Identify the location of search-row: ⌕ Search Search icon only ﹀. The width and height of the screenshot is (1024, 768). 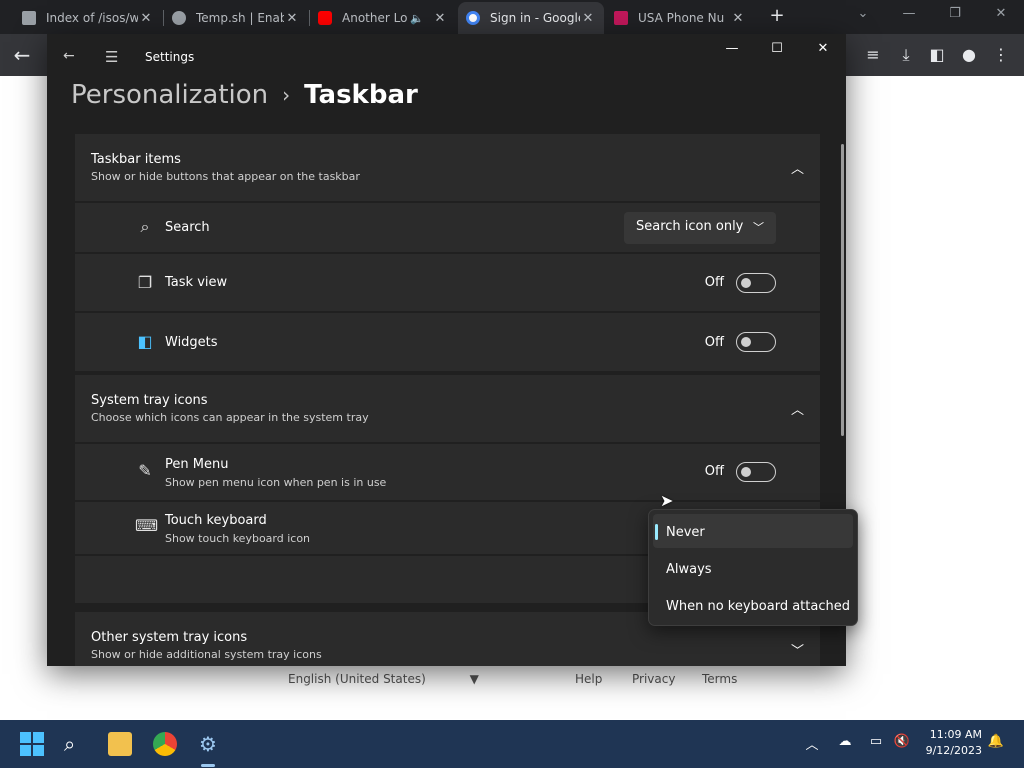
(447, 226).